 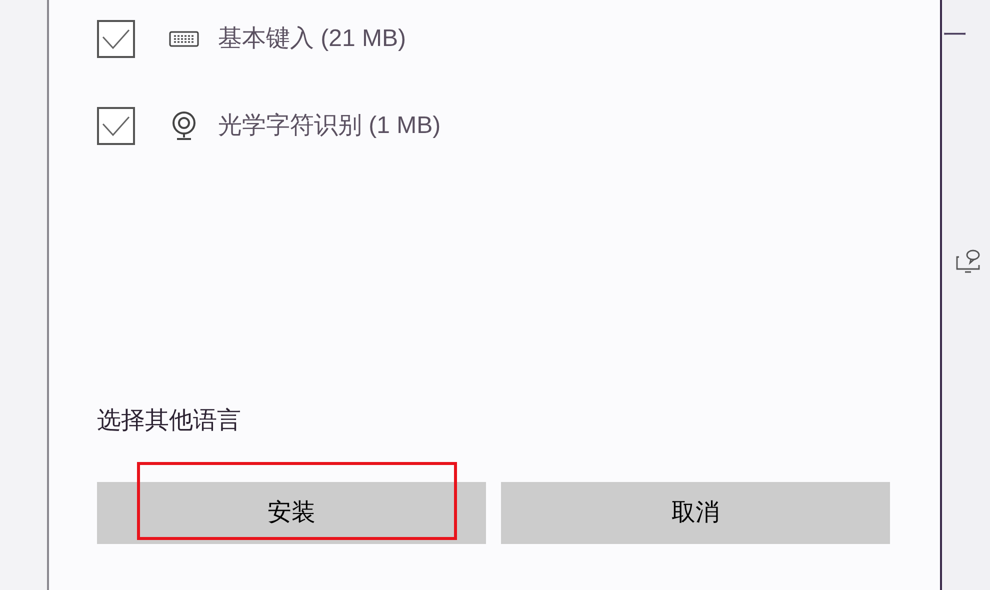 What do you see at coordinates (291, 513) in the screenshot?
I see `install-button: 安装` at bounding box center [291, 513].